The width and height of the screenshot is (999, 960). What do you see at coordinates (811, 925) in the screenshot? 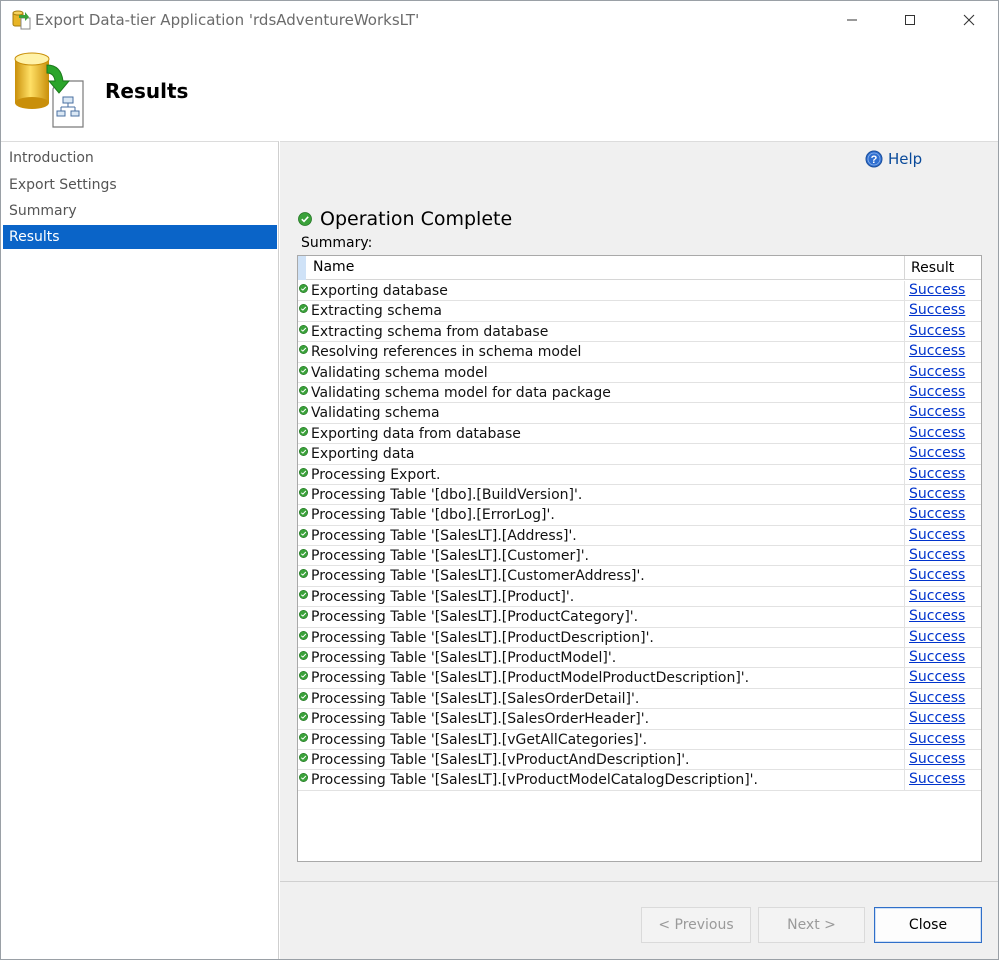
I see `next-button: Next >` at bounding box center [811, 925].